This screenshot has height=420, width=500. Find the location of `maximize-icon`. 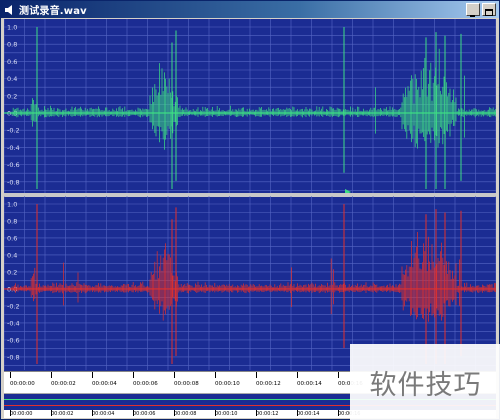

maximize-icon is located at coordinates (489, 12).